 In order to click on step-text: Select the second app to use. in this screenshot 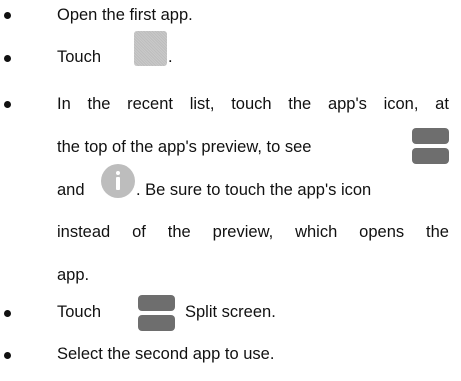, I will do `click(166, 354)`.